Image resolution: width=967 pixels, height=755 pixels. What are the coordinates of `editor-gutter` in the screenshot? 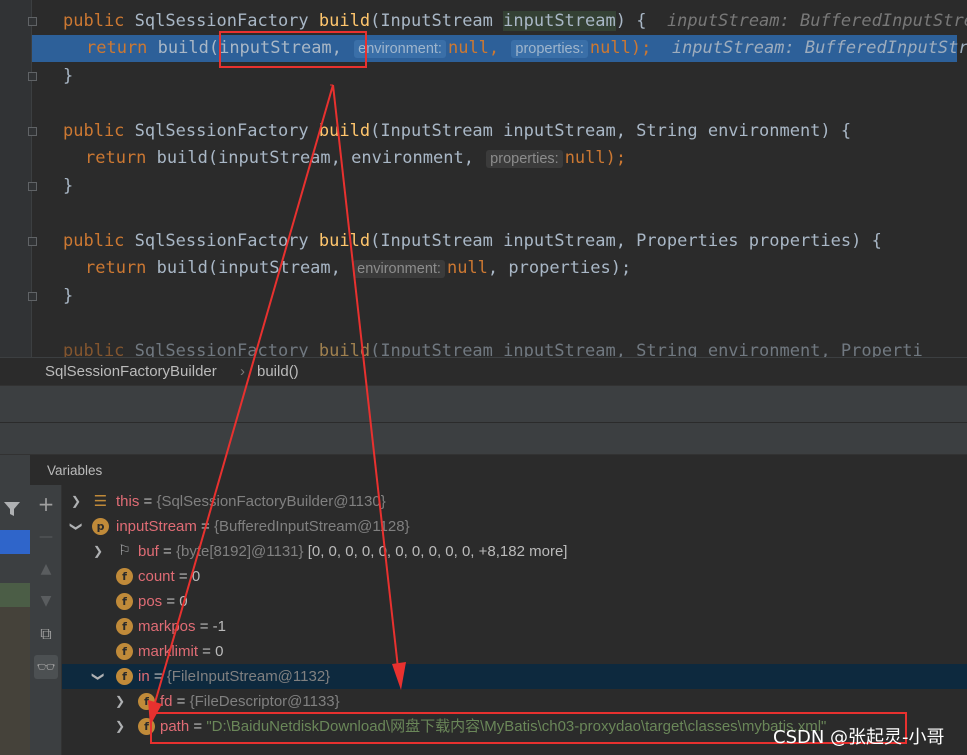 It's located at (16, 178).